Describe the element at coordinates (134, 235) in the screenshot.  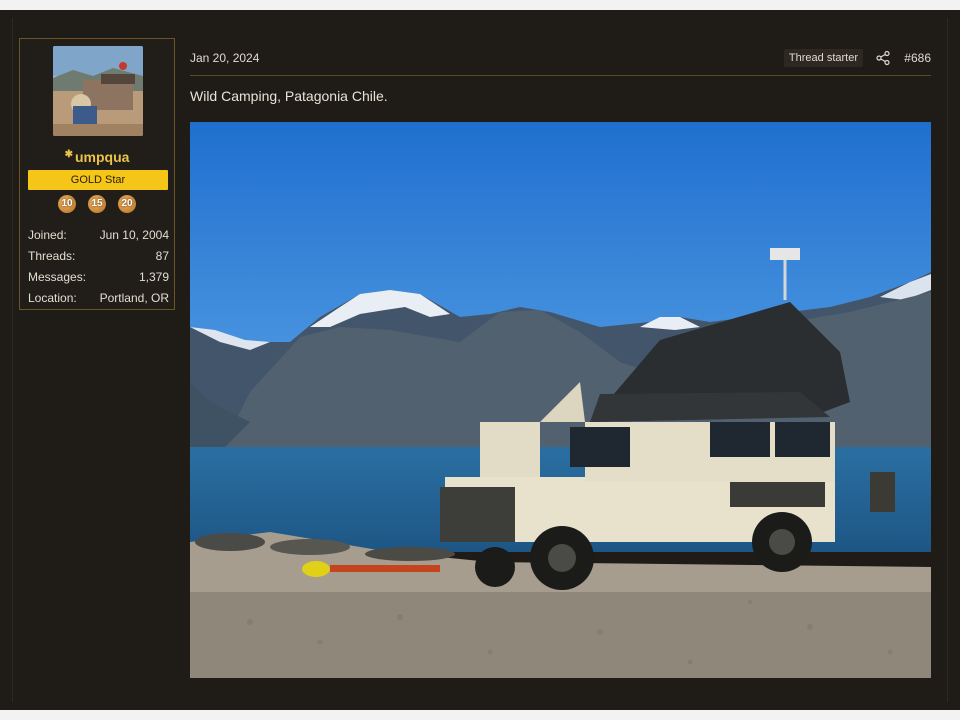
I see `stat-value: Jun 10, 2004` at that location.